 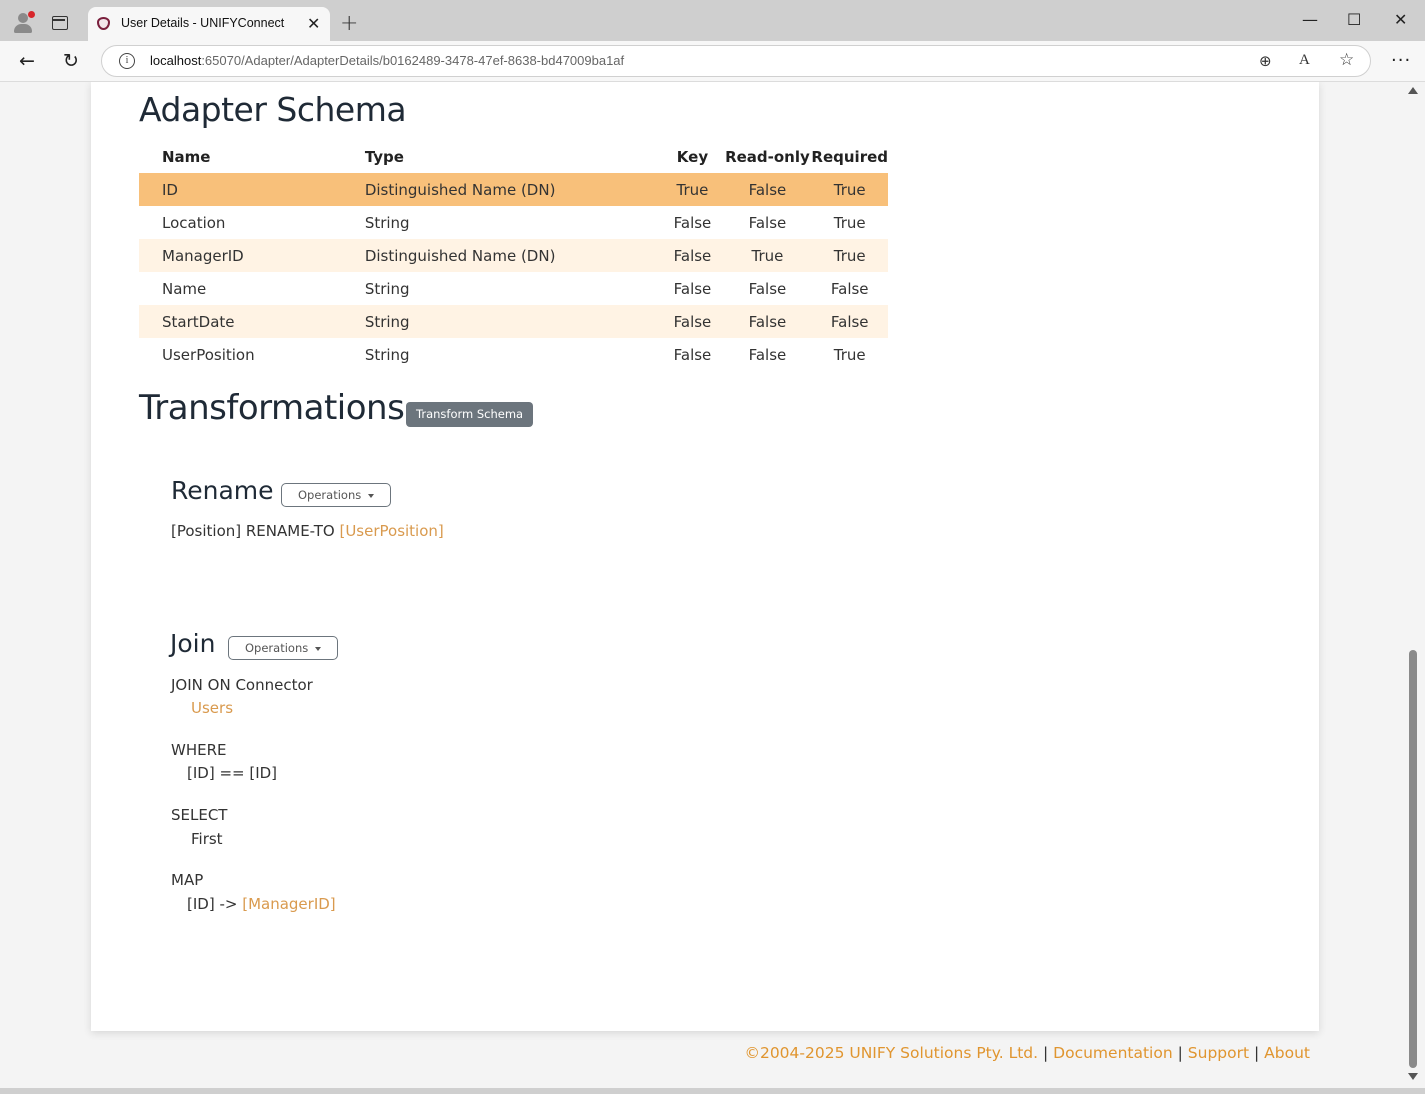 I want to click on minimize-icon: —, so click(x=1310, y=19).